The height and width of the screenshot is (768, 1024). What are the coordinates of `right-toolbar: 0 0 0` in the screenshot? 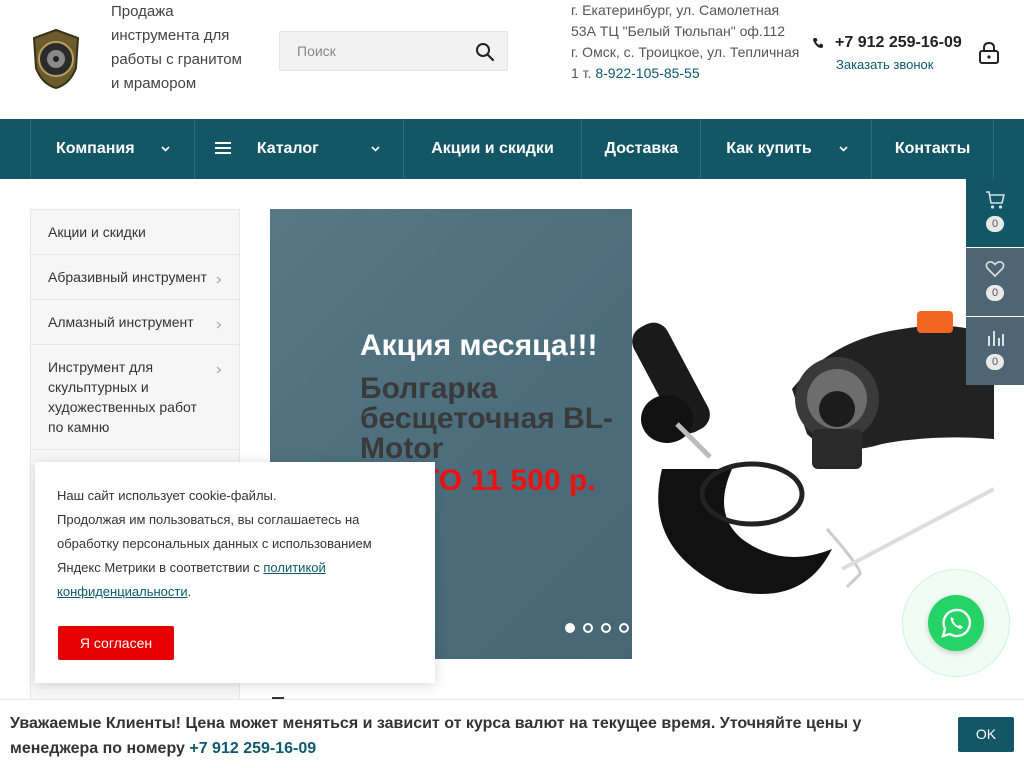 It's located at (995, 282).